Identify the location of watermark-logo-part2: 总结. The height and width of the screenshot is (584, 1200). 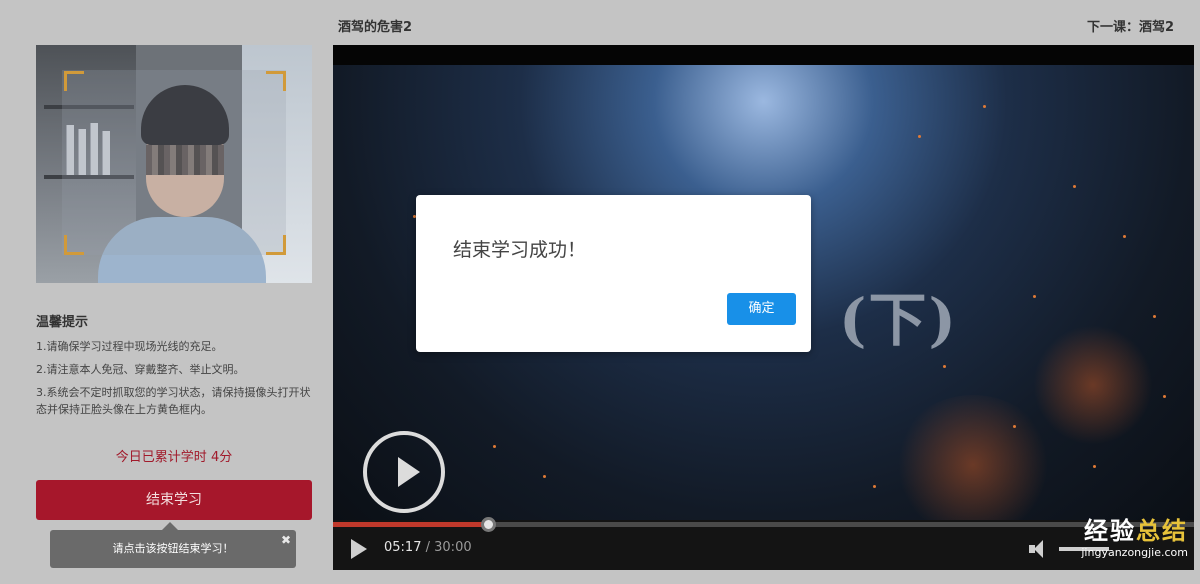
(1162, 531).